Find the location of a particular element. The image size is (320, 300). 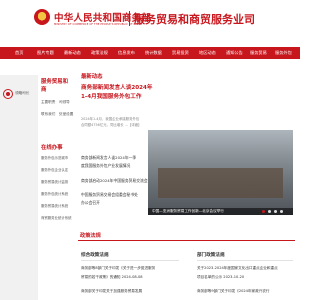

headline-summary-2: 合同额4756亿元，同比增长 ...【详细】 is located at coordinates (111, 124).